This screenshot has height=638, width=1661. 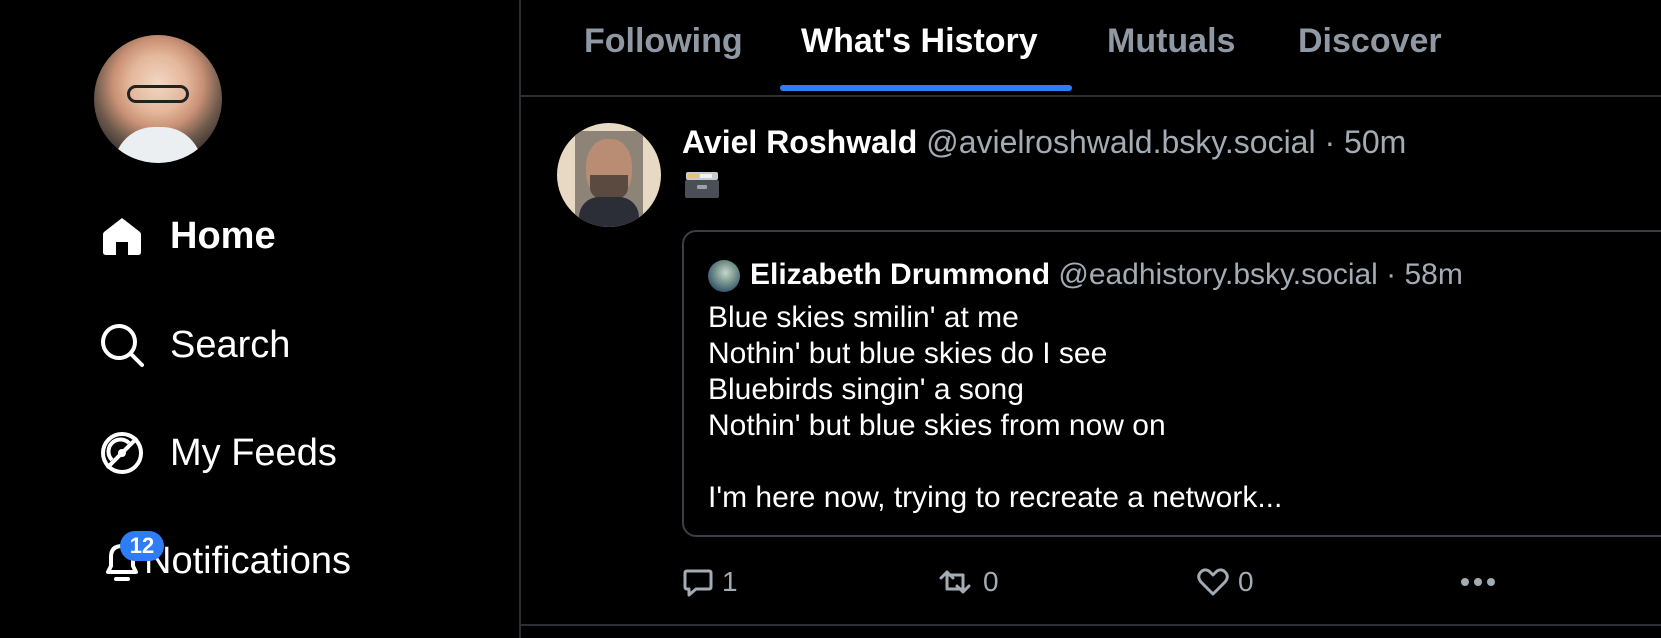 I want to click on nav-item-search: Search, so click(x=194, y=345).